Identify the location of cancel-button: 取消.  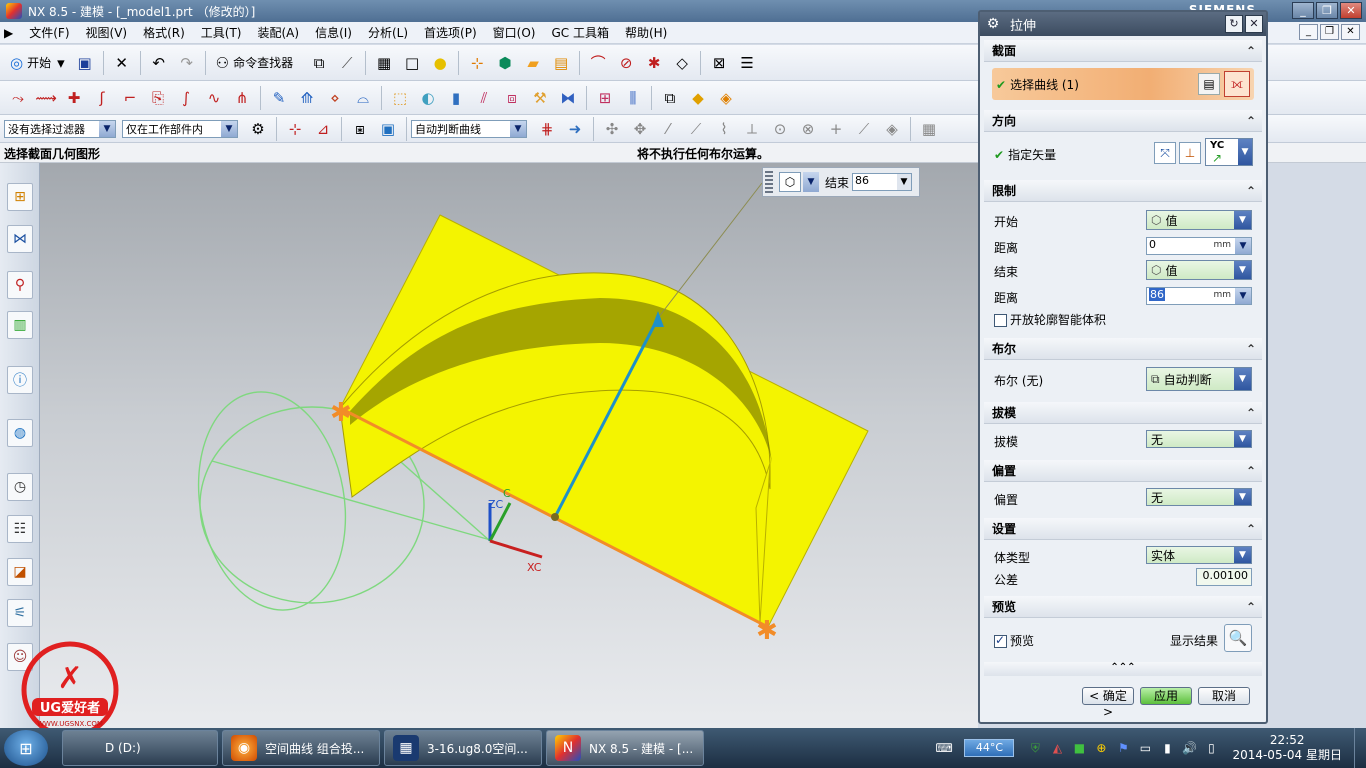
(1224, 696).